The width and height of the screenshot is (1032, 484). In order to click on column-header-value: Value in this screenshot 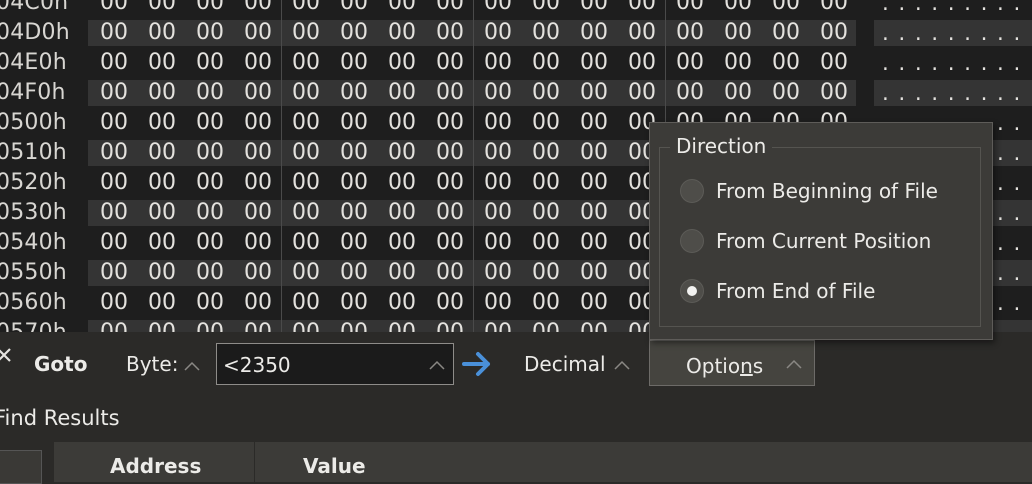, I will do `click(643, 462)`.